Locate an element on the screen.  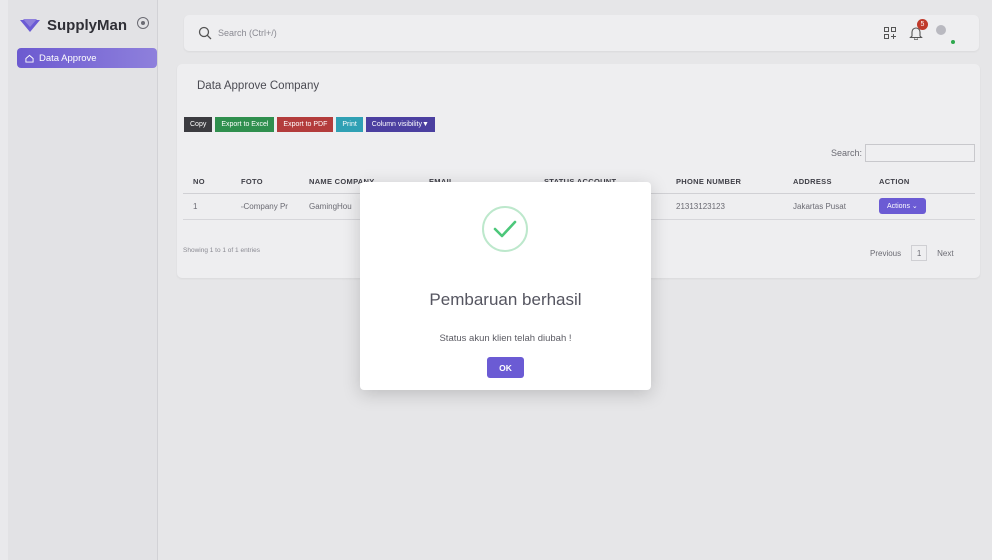
modal-message: Status akun klien telah diubah ! is located at coordinates (505, 338).